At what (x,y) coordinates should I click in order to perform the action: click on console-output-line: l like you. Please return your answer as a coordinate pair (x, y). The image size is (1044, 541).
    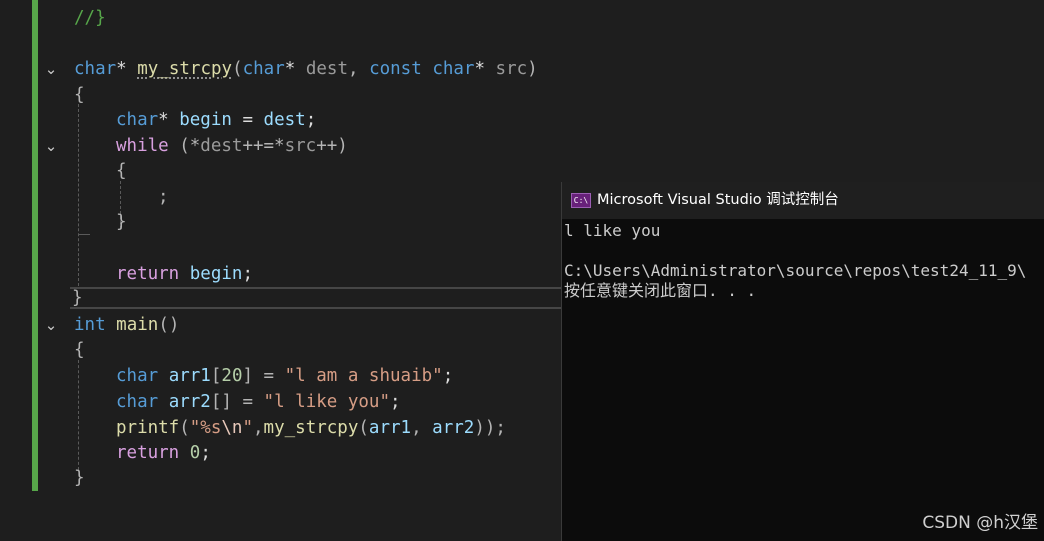
    Looking at the image, I should click on (612, 230).